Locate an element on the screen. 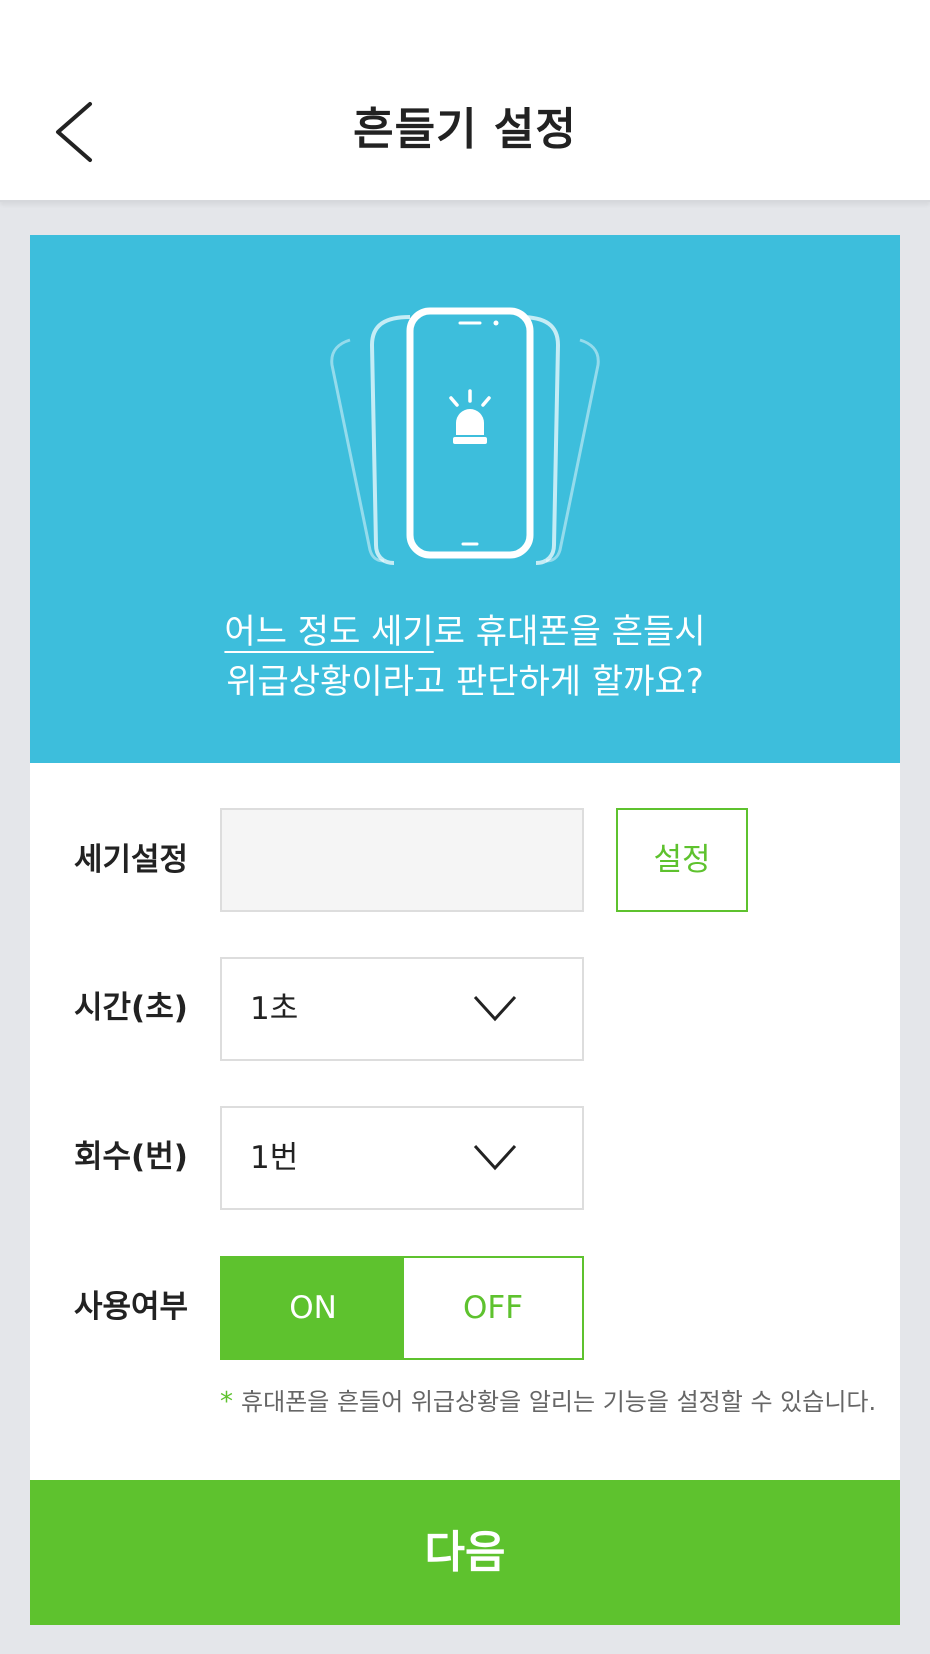 The height and width of the screenshot is (1654, 930). app-header: 흔들기 설정 is located at coordinates (465, 101).